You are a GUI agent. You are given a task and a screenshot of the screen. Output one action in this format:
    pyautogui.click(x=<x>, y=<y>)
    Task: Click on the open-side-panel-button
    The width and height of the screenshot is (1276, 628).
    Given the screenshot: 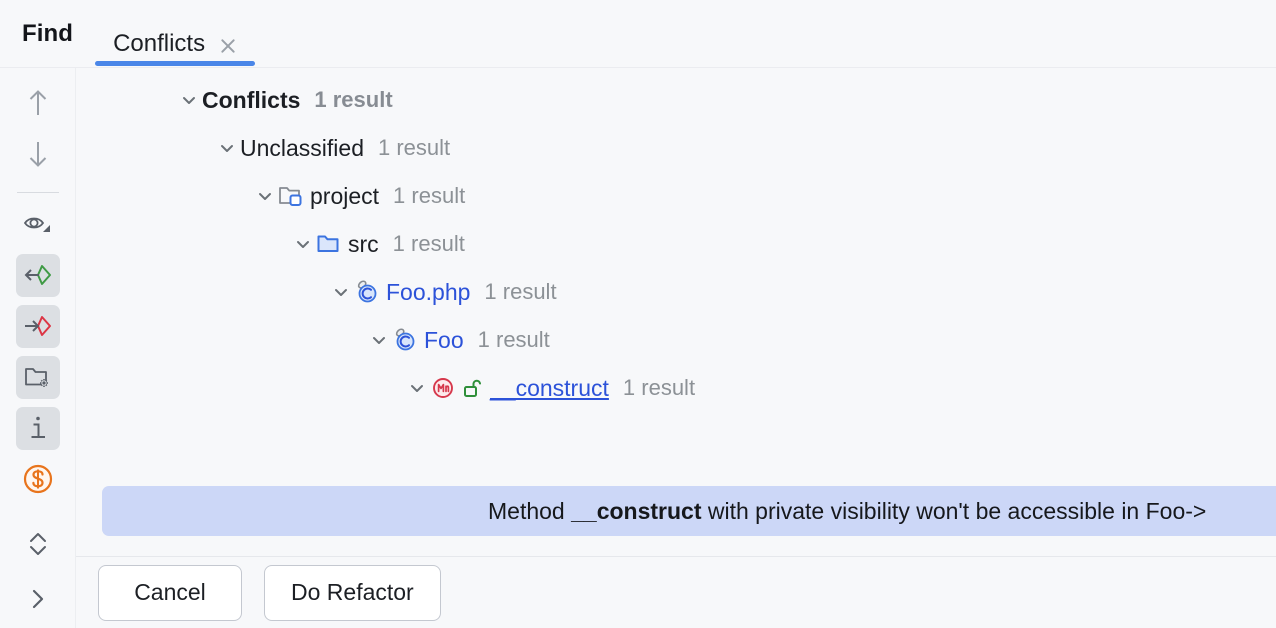 What is the action you would take?
    pyautogui.click(x=38, y=598)
    